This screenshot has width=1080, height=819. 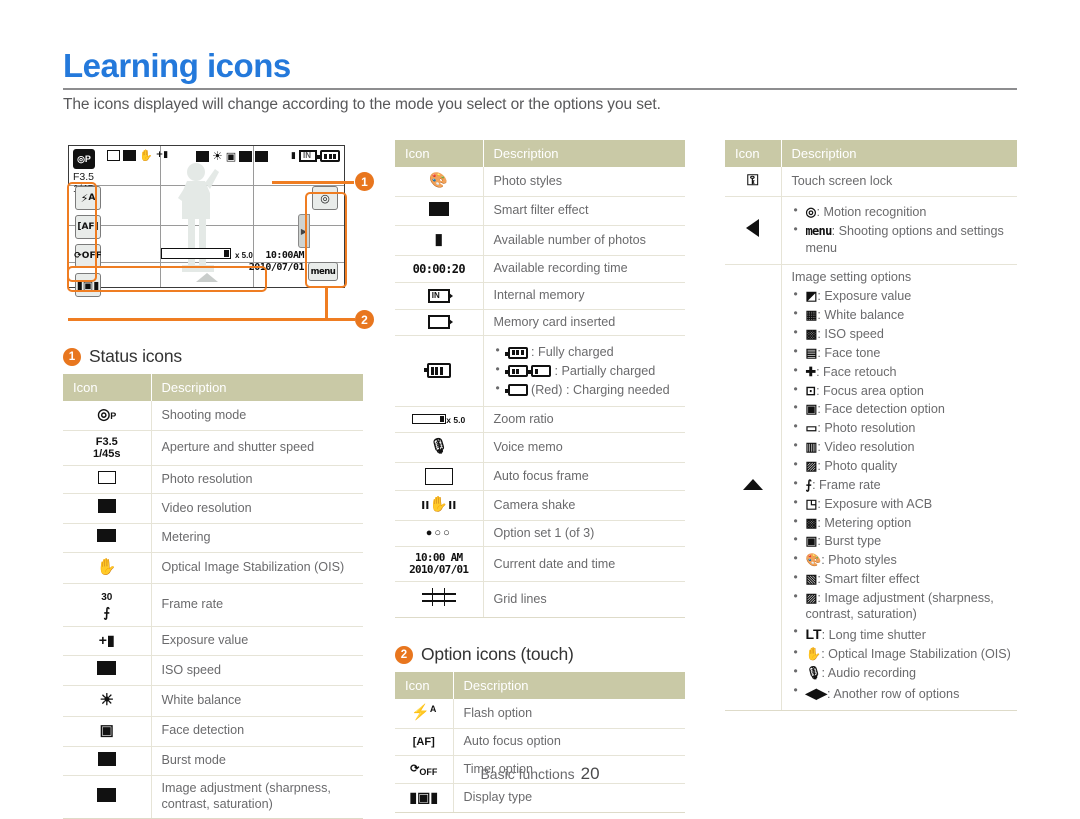 I want to click on list-item: ◩: Exposure value, so click(x=902, y=295).